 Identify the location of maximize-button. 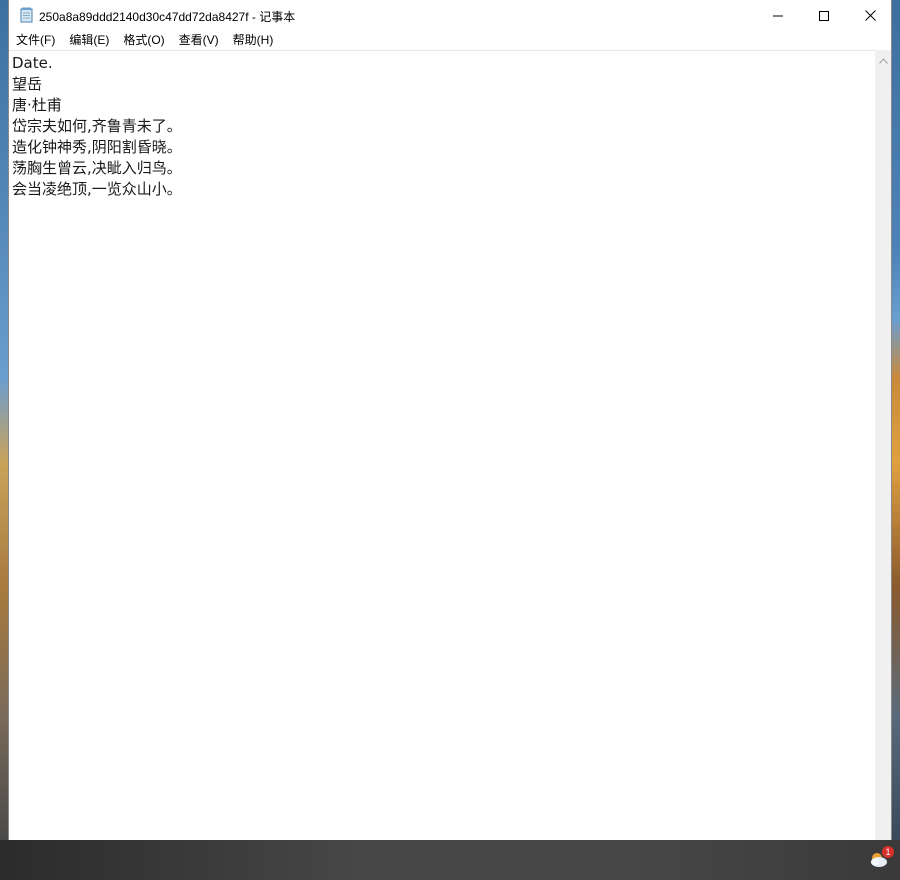
(824, 15).